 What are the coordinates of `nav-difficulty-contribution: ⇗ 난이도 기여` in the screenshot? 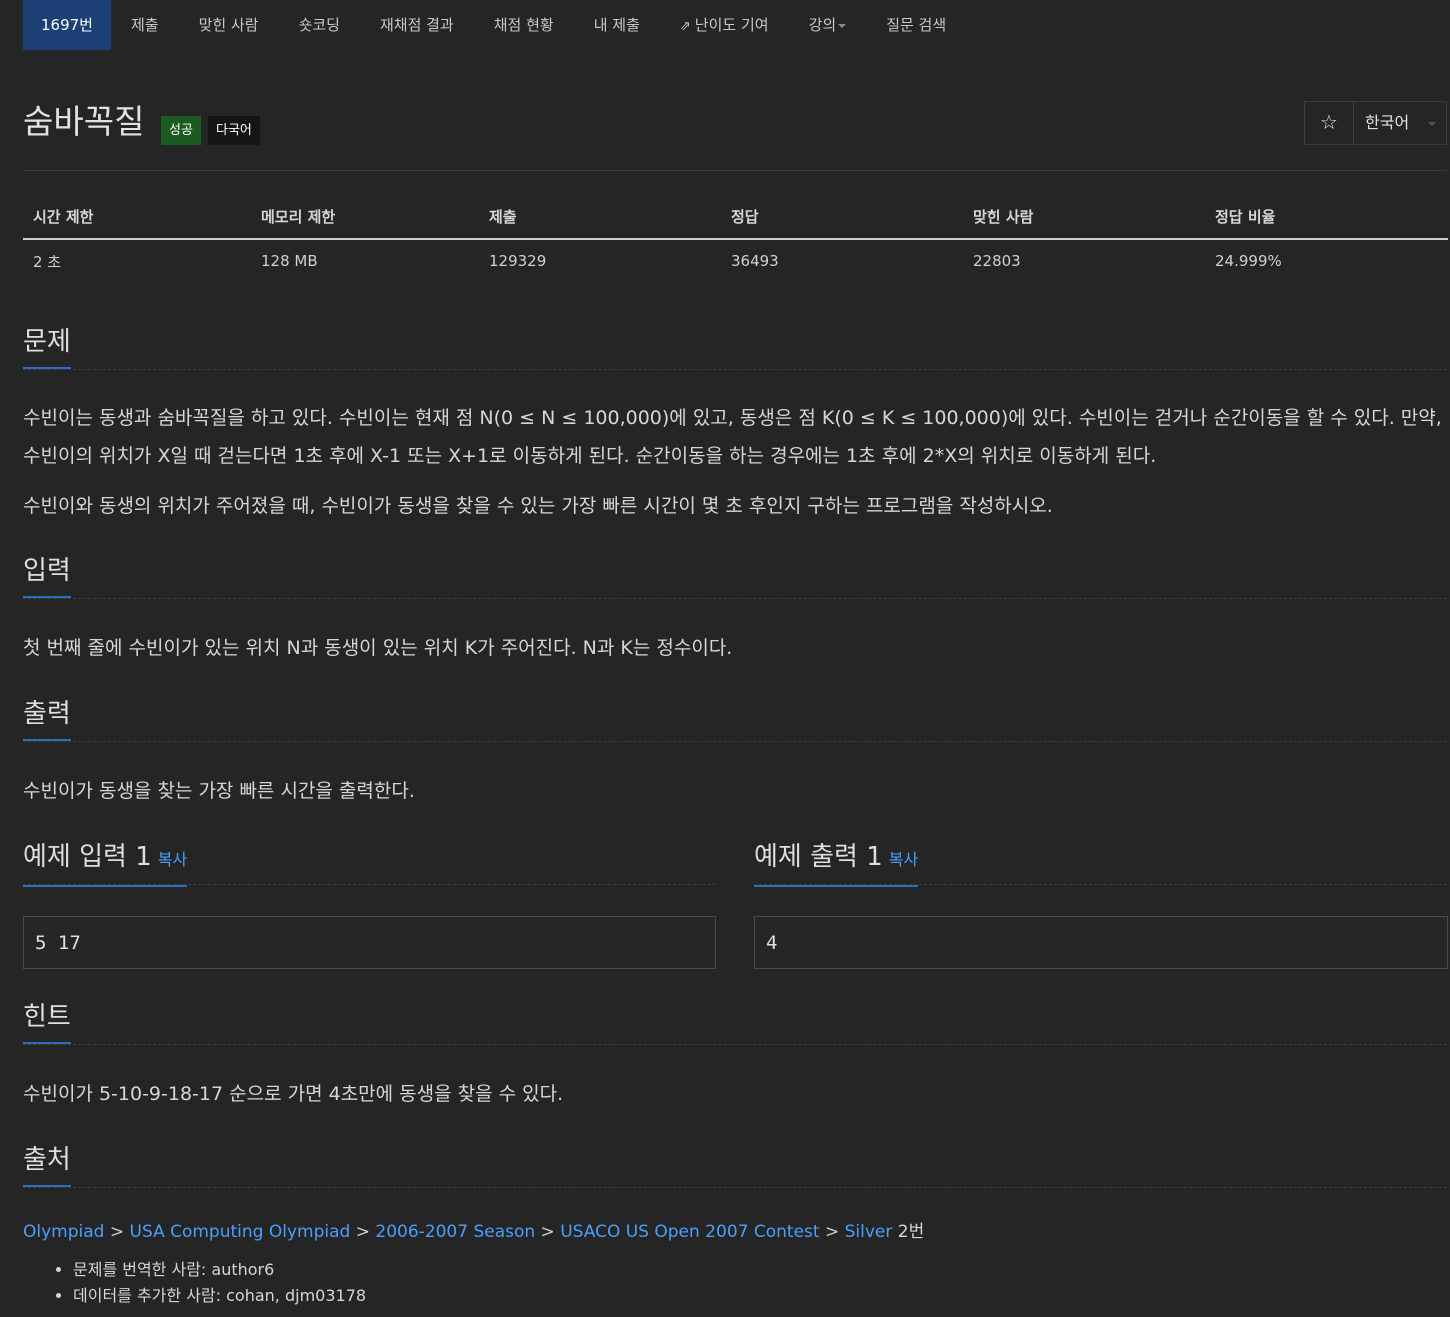 It's located at (724, 25).